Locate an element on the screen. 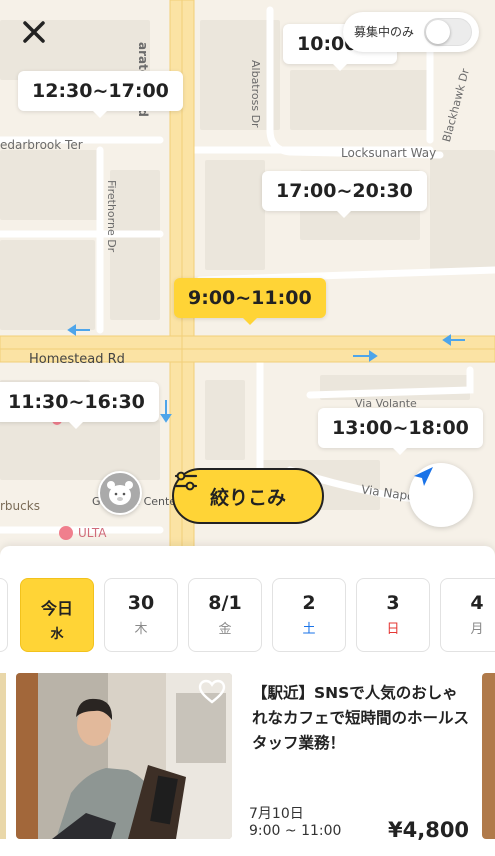 The height and width of the screenshot is (856, 495). job-title: 【駅近】SNSで人気のおしゃれなカフェで短時間のホールスタッフ業務！ is located at coordinates (361, 718).